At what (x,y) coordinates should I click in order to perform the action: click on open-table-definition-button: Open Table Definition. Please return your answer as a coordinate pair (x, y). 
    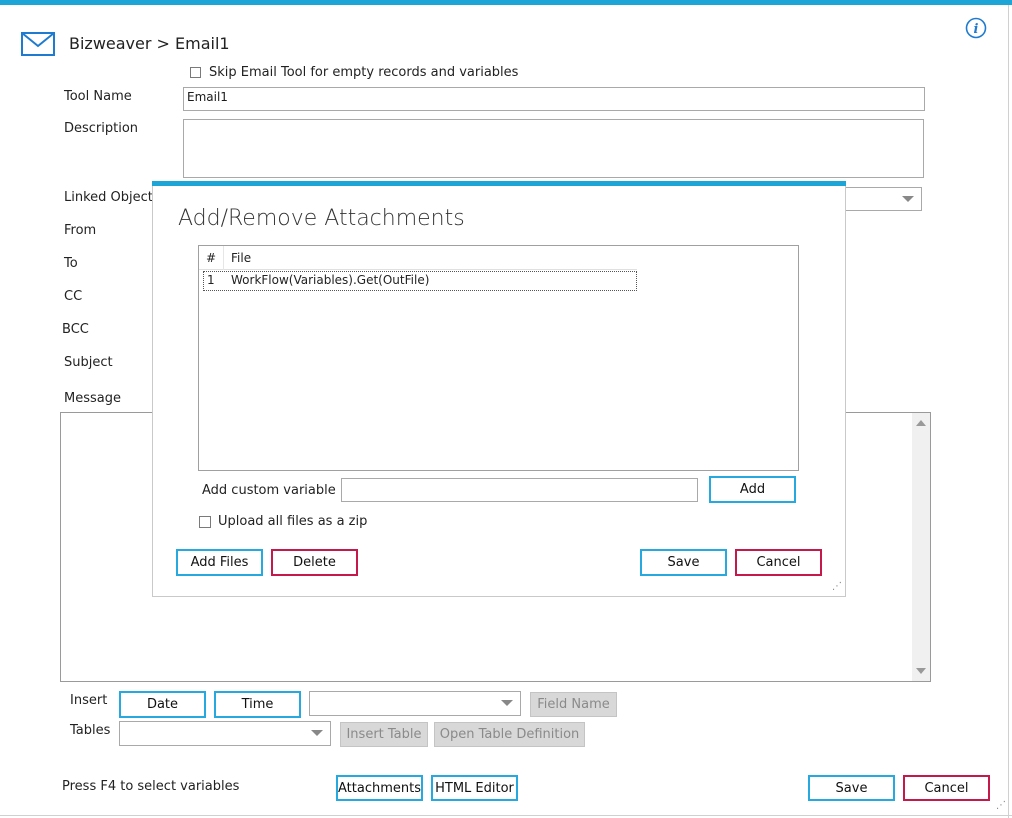
    Looking at the image, I should click on (509, 734).